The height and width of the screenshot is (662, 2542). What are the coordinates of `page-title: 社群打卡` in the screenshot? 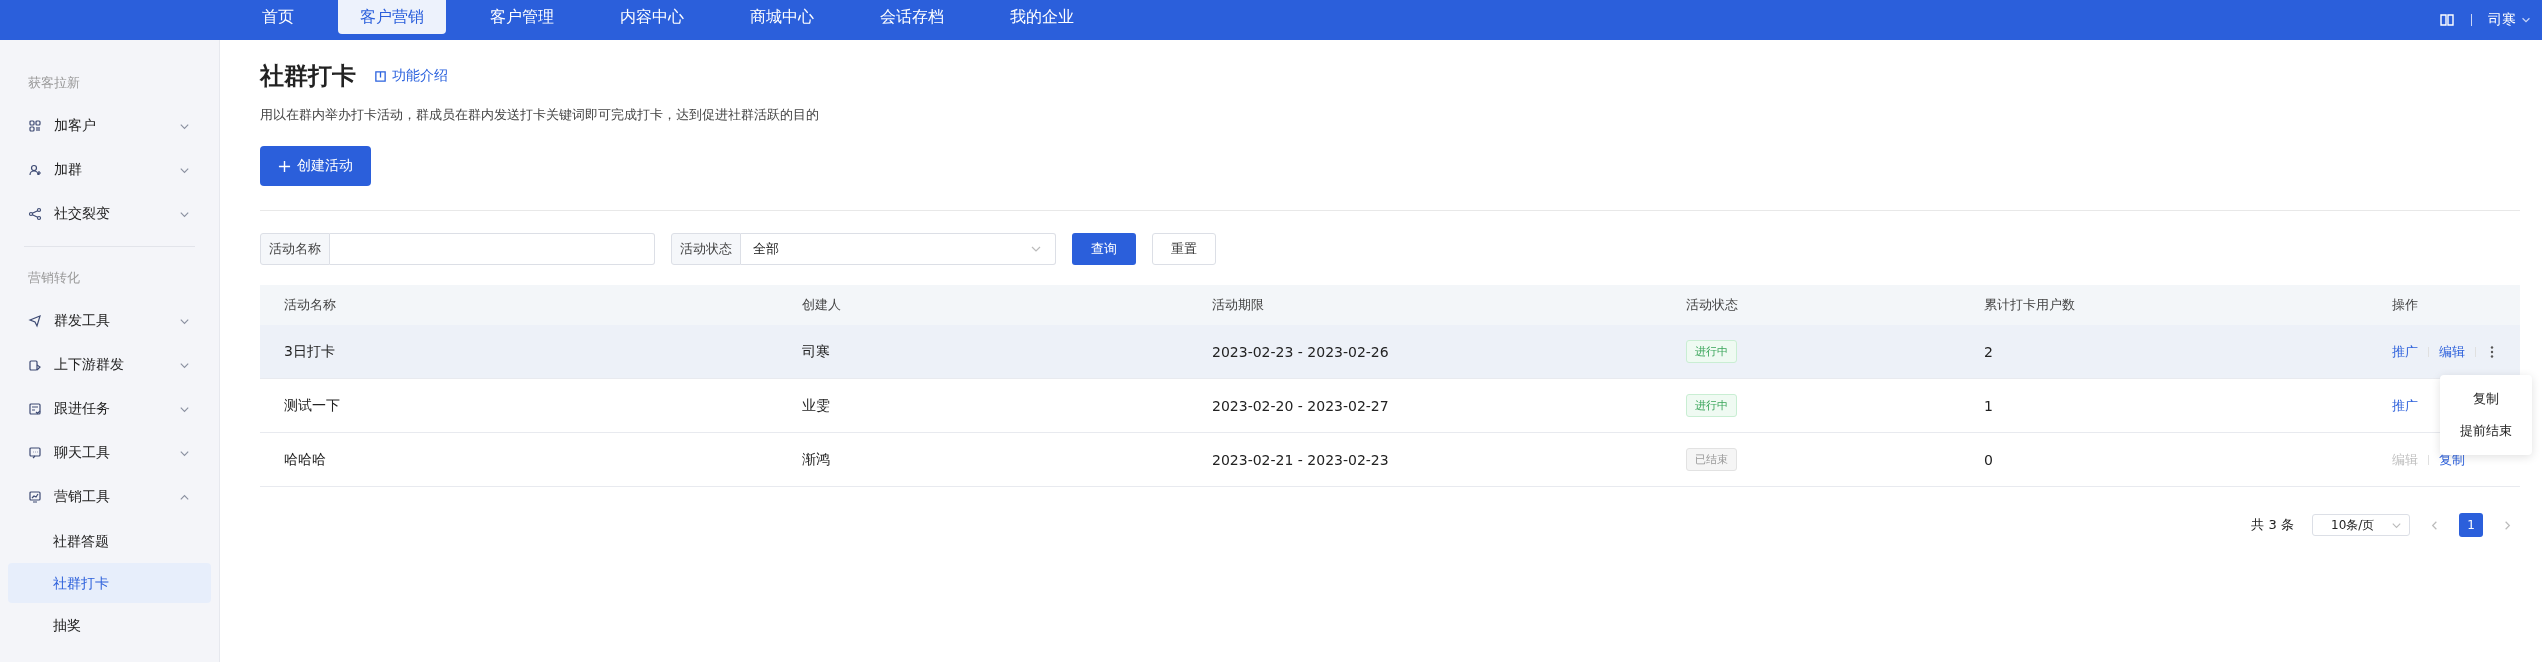 It's located at (308, 76).